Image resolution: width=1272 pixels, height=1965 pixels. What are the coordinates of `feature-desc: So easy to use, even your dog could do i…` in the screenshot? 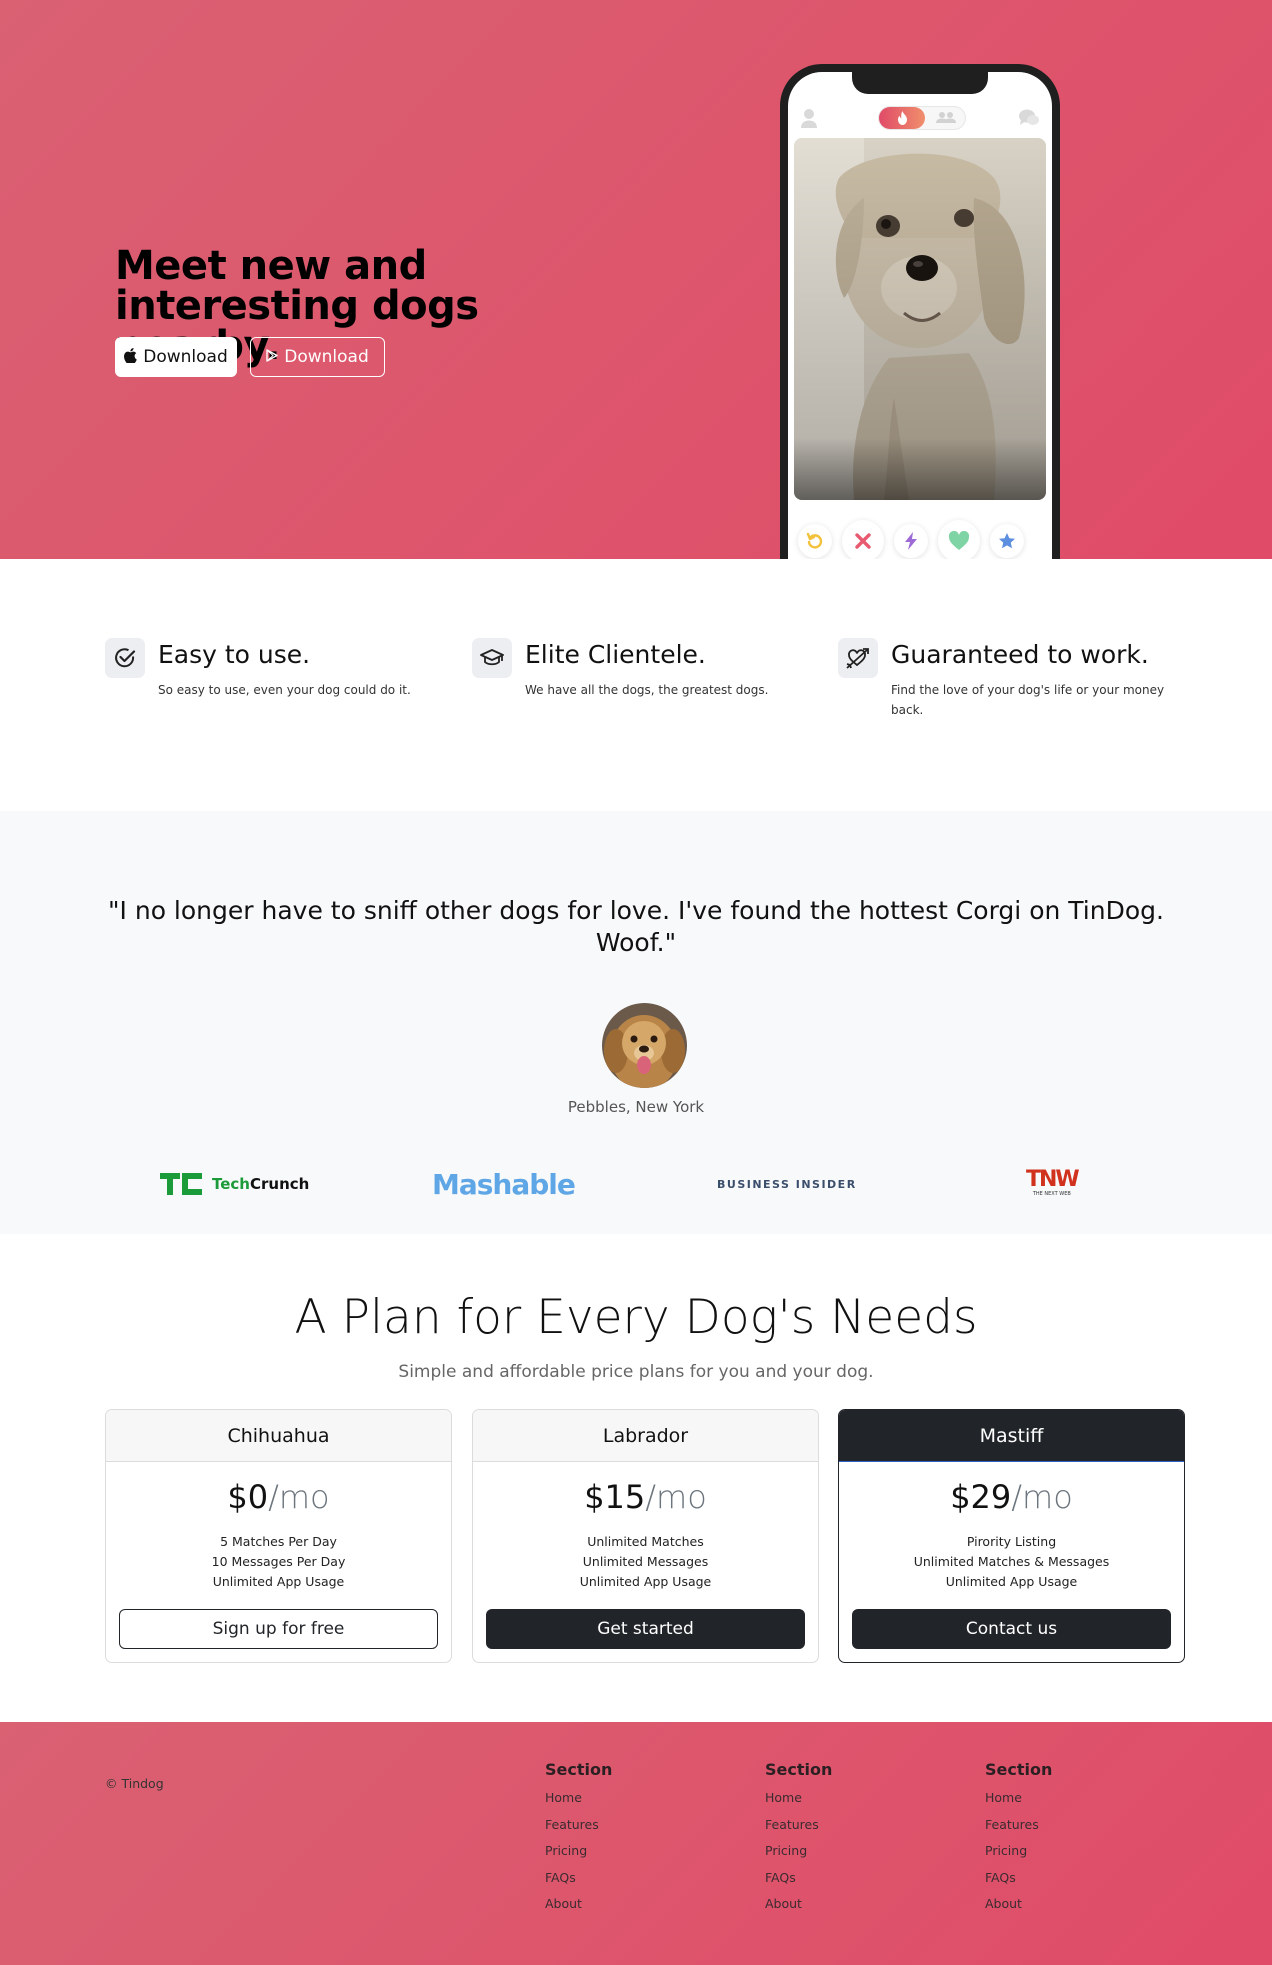 It's located at (284, 690).